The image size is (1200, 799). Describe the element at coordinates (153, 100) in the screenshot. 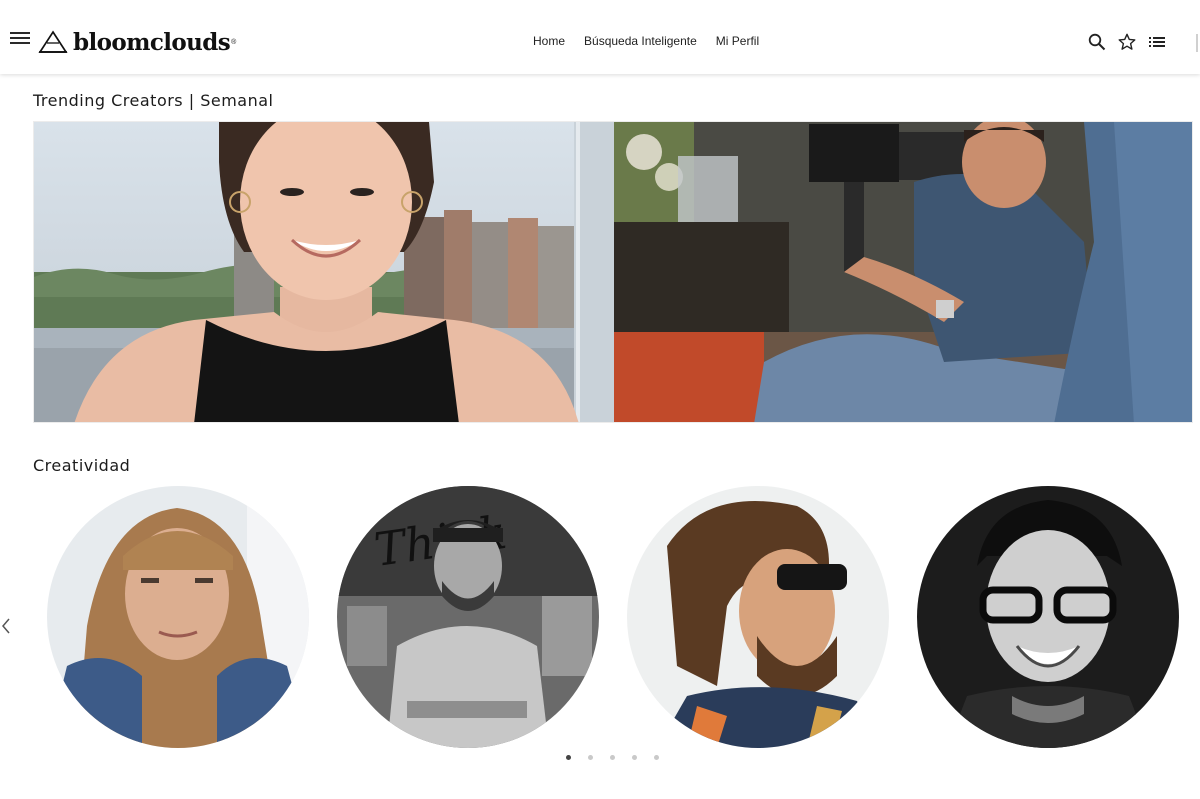

I see `trending-title: Trending Creators | Semanal` at that location.